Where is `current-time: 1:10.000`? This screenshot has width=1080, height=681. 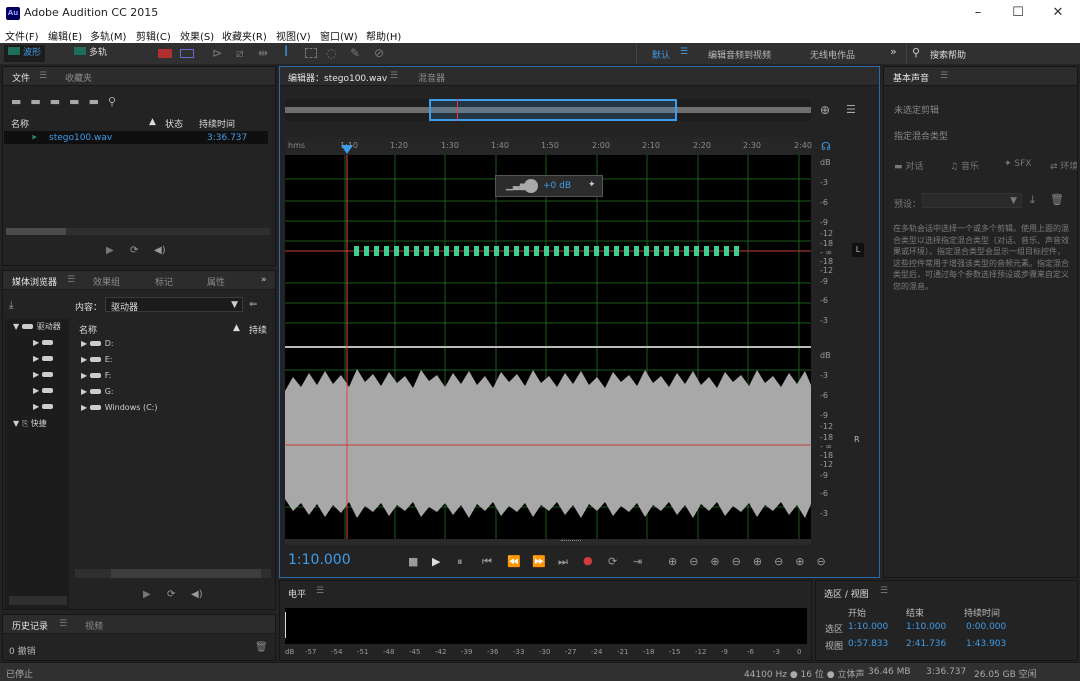 current-time: 1:10.000 is located at coordinates (319, 560).